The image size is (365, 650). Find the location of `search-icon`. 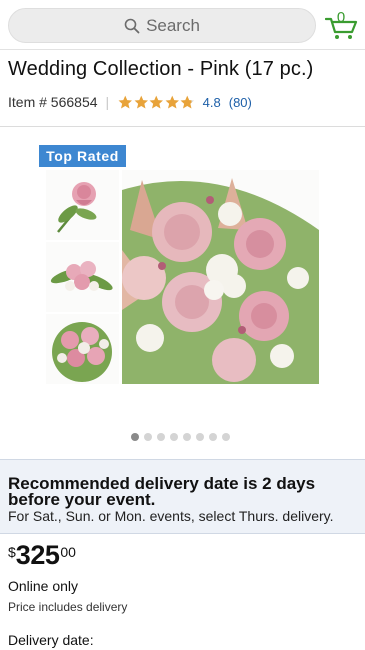

search-icon is located at coordinates (132, 25).